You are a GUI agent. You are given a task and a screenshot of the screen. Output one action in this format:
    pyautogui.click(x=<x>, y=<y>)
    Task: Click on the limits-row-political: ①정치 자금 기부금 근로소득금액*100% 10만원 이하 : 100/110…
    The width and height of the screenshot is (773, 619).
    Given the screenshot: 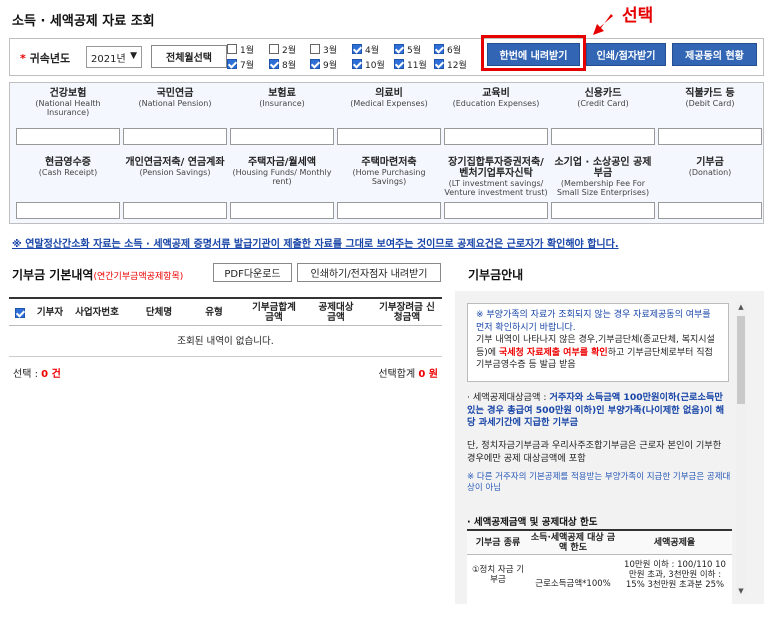 What is the action you would take?
    pyautogui.click(x=598, y=575)
    